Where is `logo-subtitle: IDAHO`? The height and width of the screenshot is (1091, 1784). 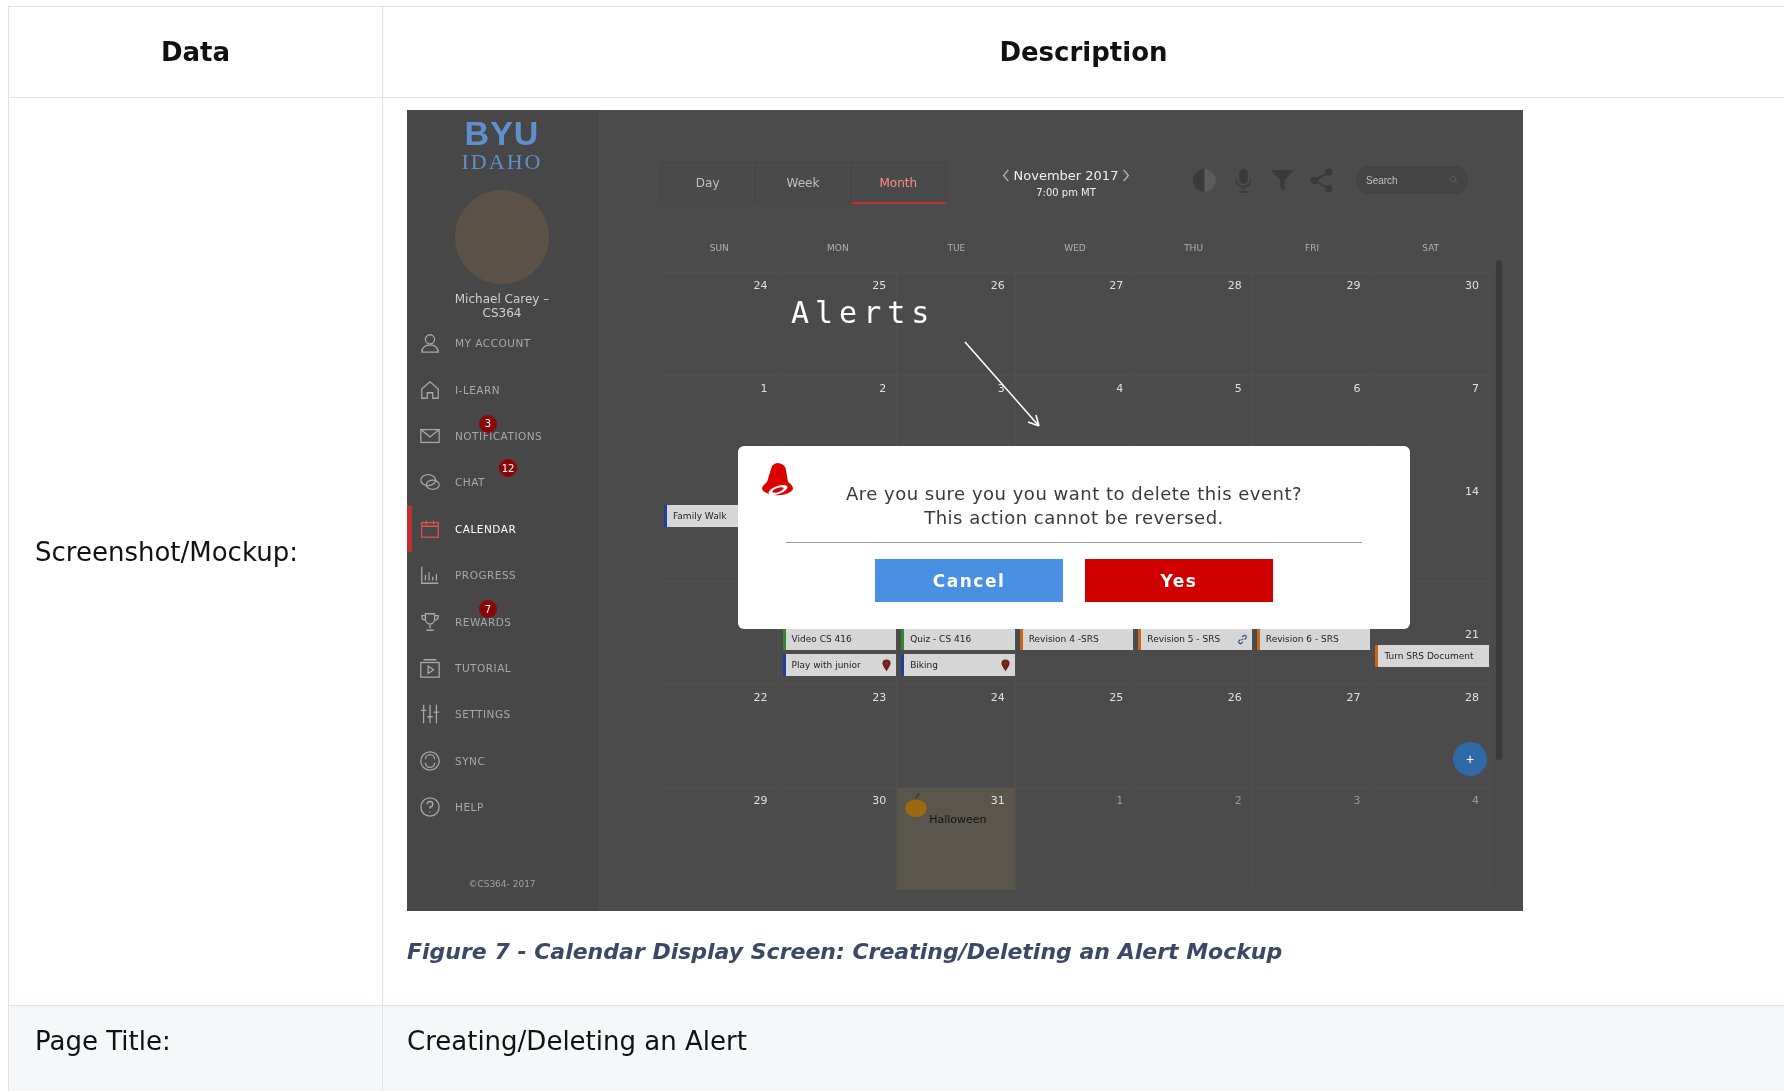
logo-subtitle: IDAHO is located at coordinates (502, 162).